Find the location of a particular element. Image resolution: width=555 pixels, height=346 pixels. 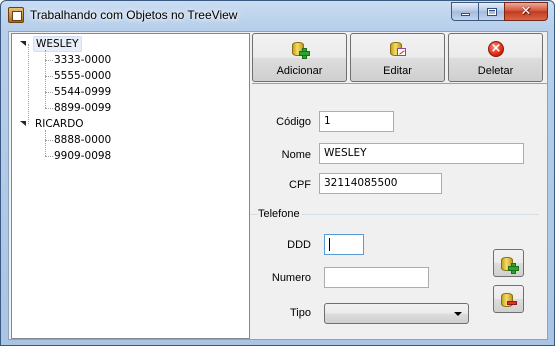

minimize-icon is located at coordinates (465, 14).